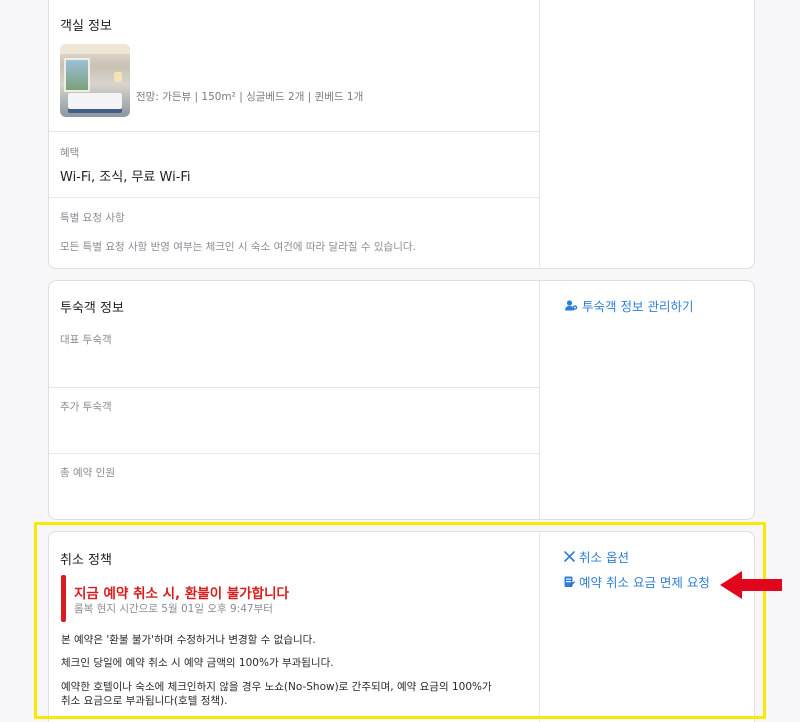  I want to click on room-info-title: 객실 정보, so click(86, 26).